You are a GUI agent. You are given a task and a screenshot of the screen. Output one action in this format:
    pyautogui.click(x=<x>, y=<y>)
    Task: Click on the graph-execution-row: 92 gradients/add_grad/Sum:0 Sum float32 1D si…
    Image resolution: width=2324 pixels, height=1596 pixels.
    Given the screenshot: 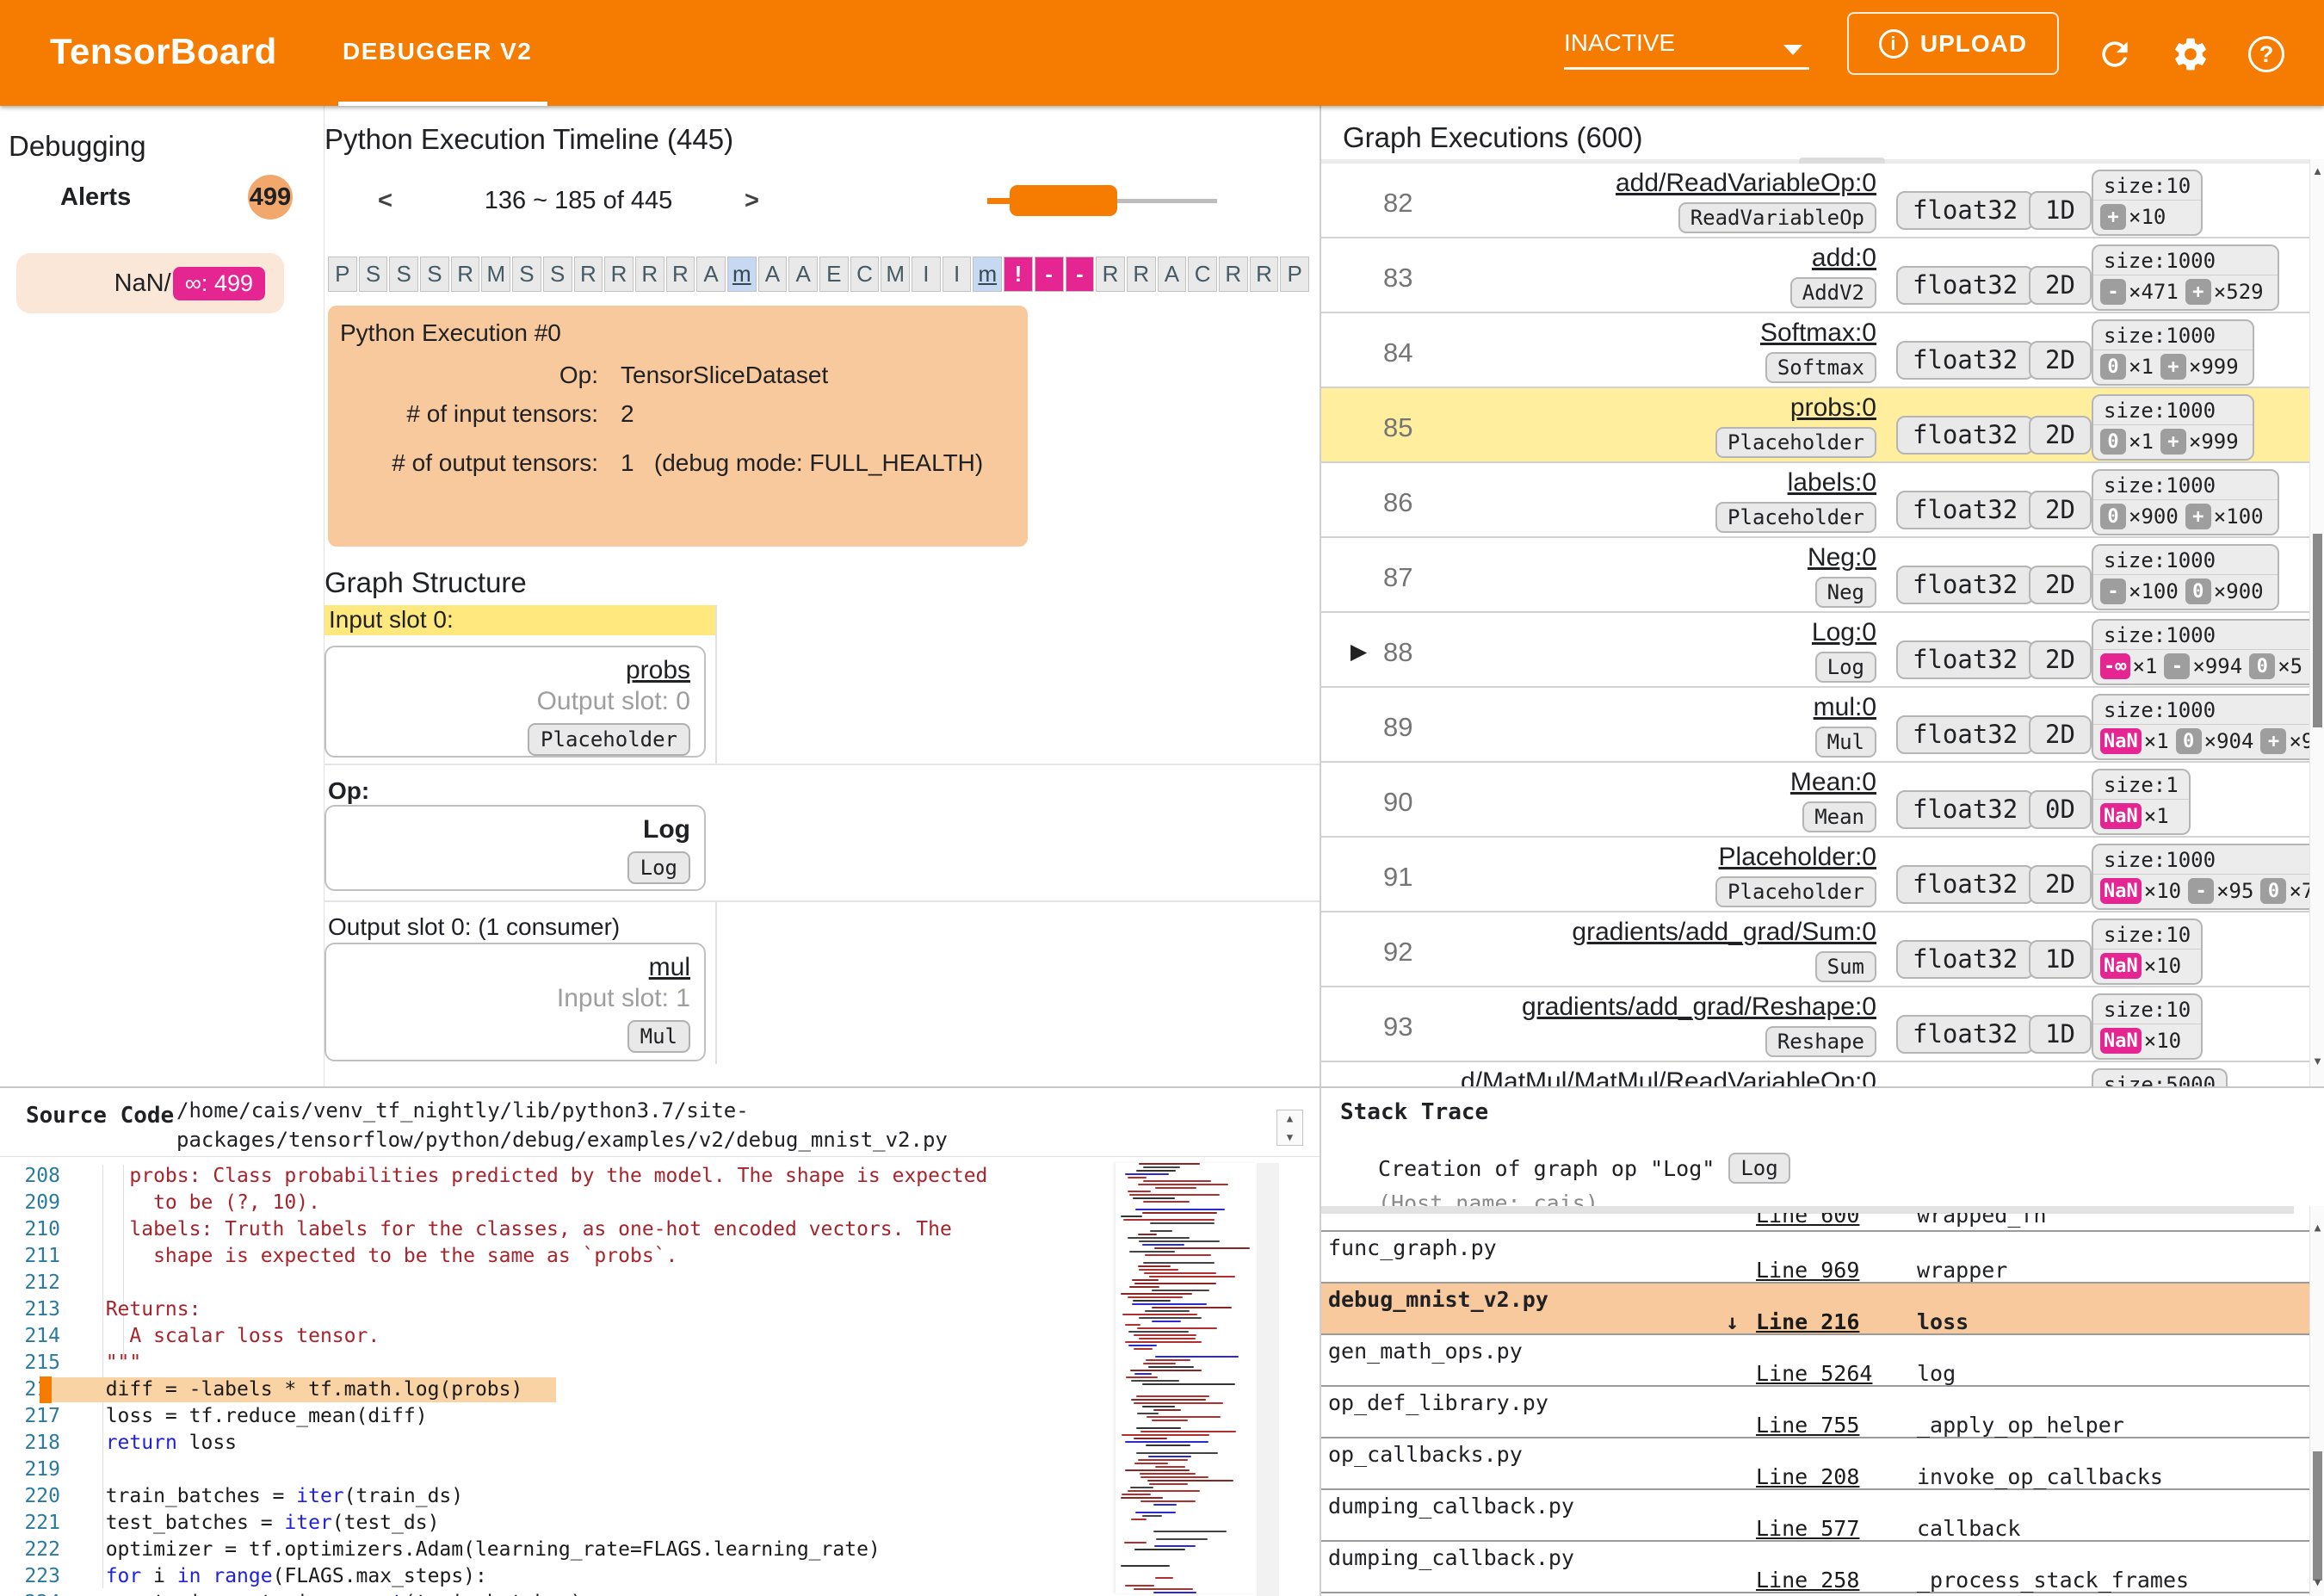 What is the action you would take?
    pyautogui.click(x=1815, y=949)
    